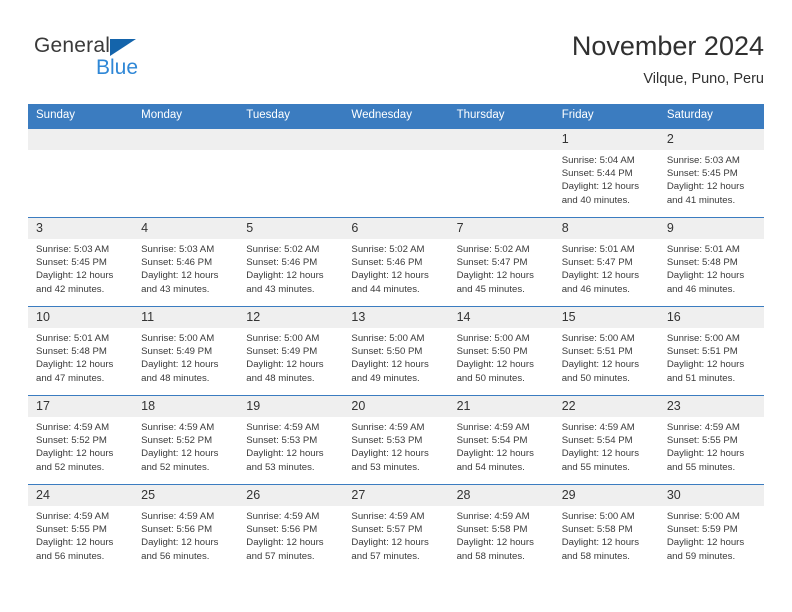  Describe the element at coordinates (501, 317) in the screenshot. I see `day-number: 14` at that location.